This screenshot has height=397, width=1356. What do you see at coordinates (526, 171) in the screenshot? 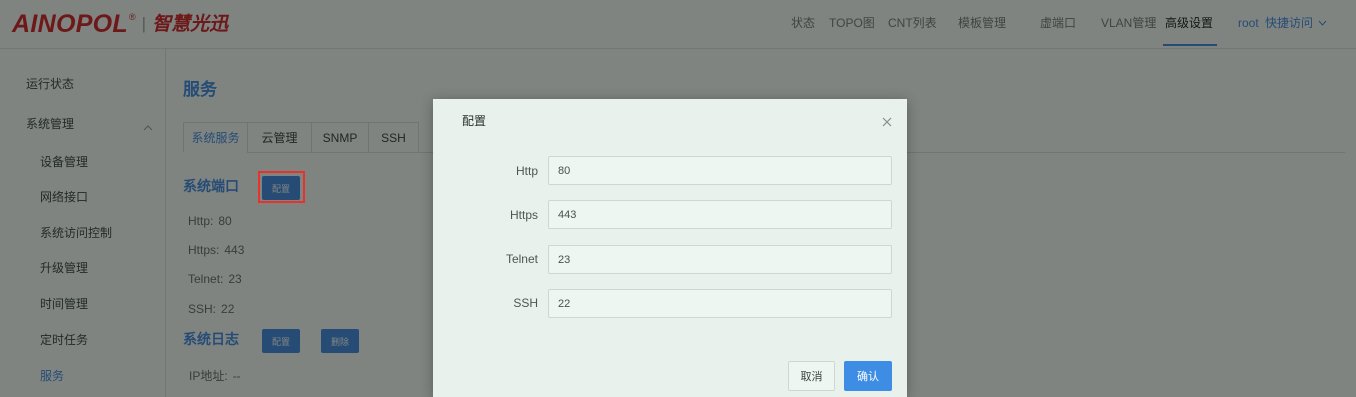
I see `http-label: Http` at bounding box center [526, 171].